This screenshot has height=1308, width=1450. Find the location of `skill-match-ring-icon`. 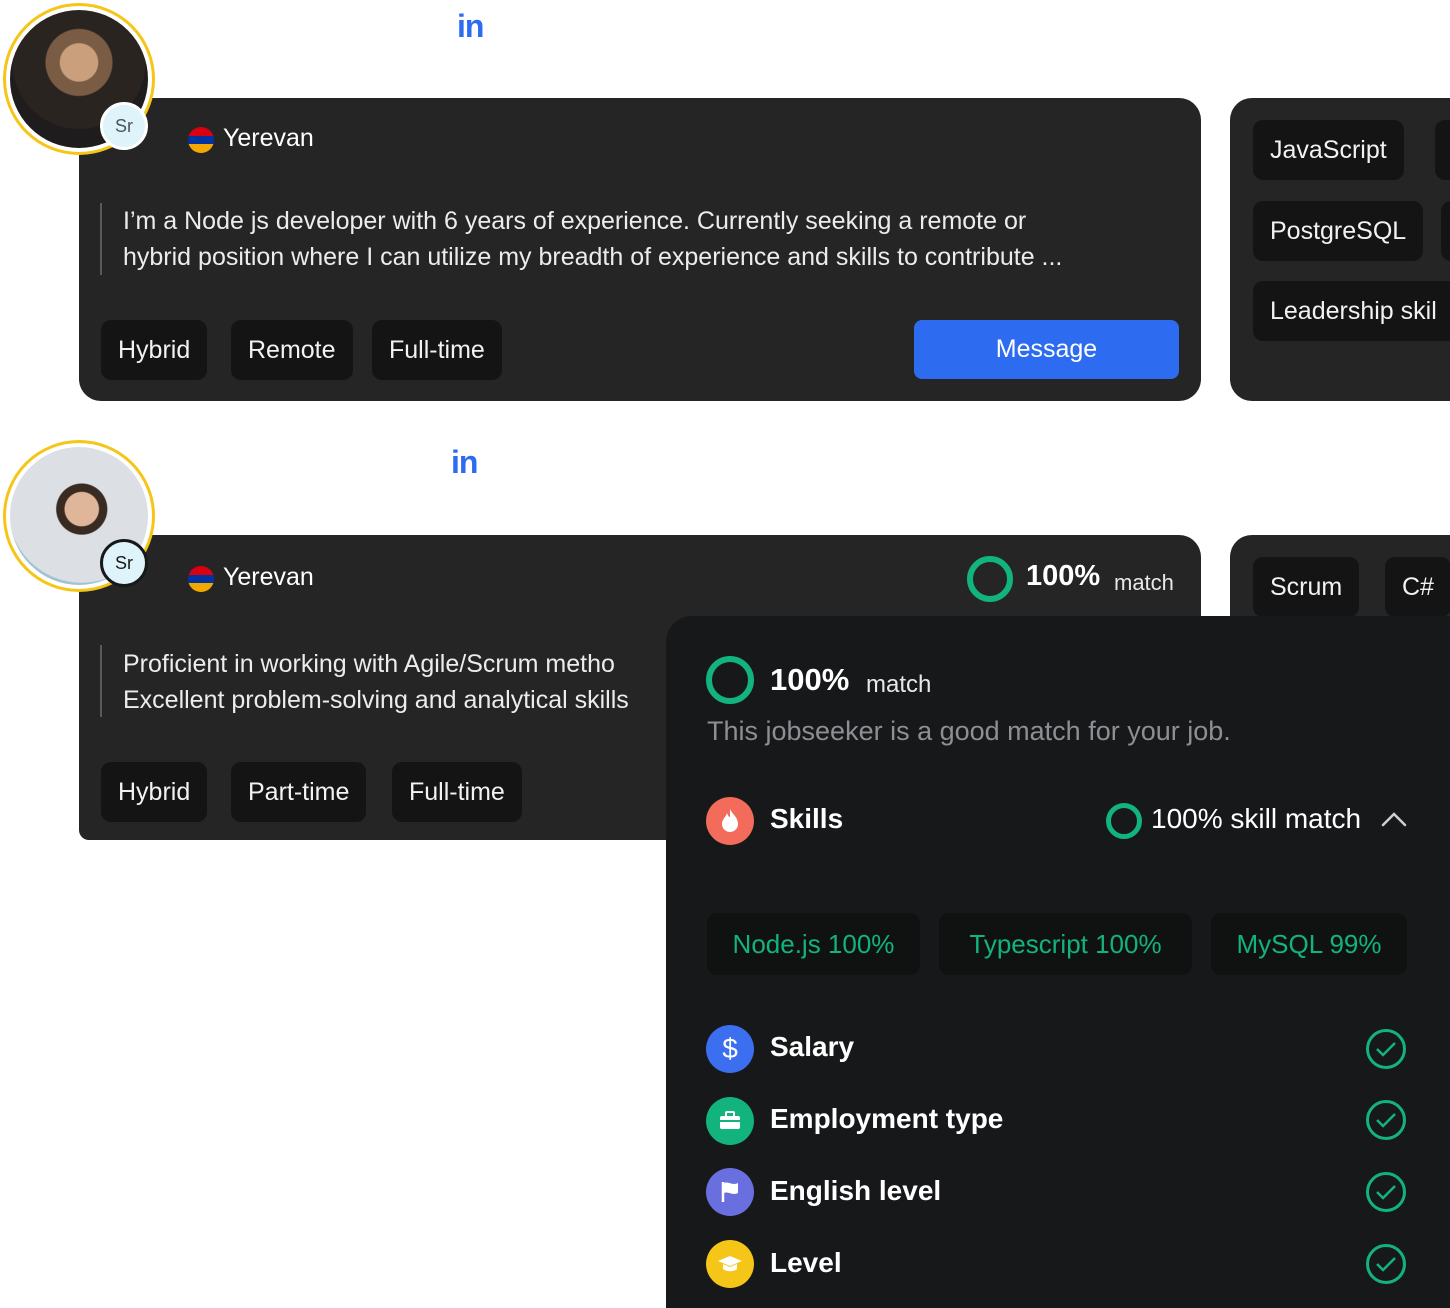

skill-match-ring-icon is located at coordinates (1124, 821).